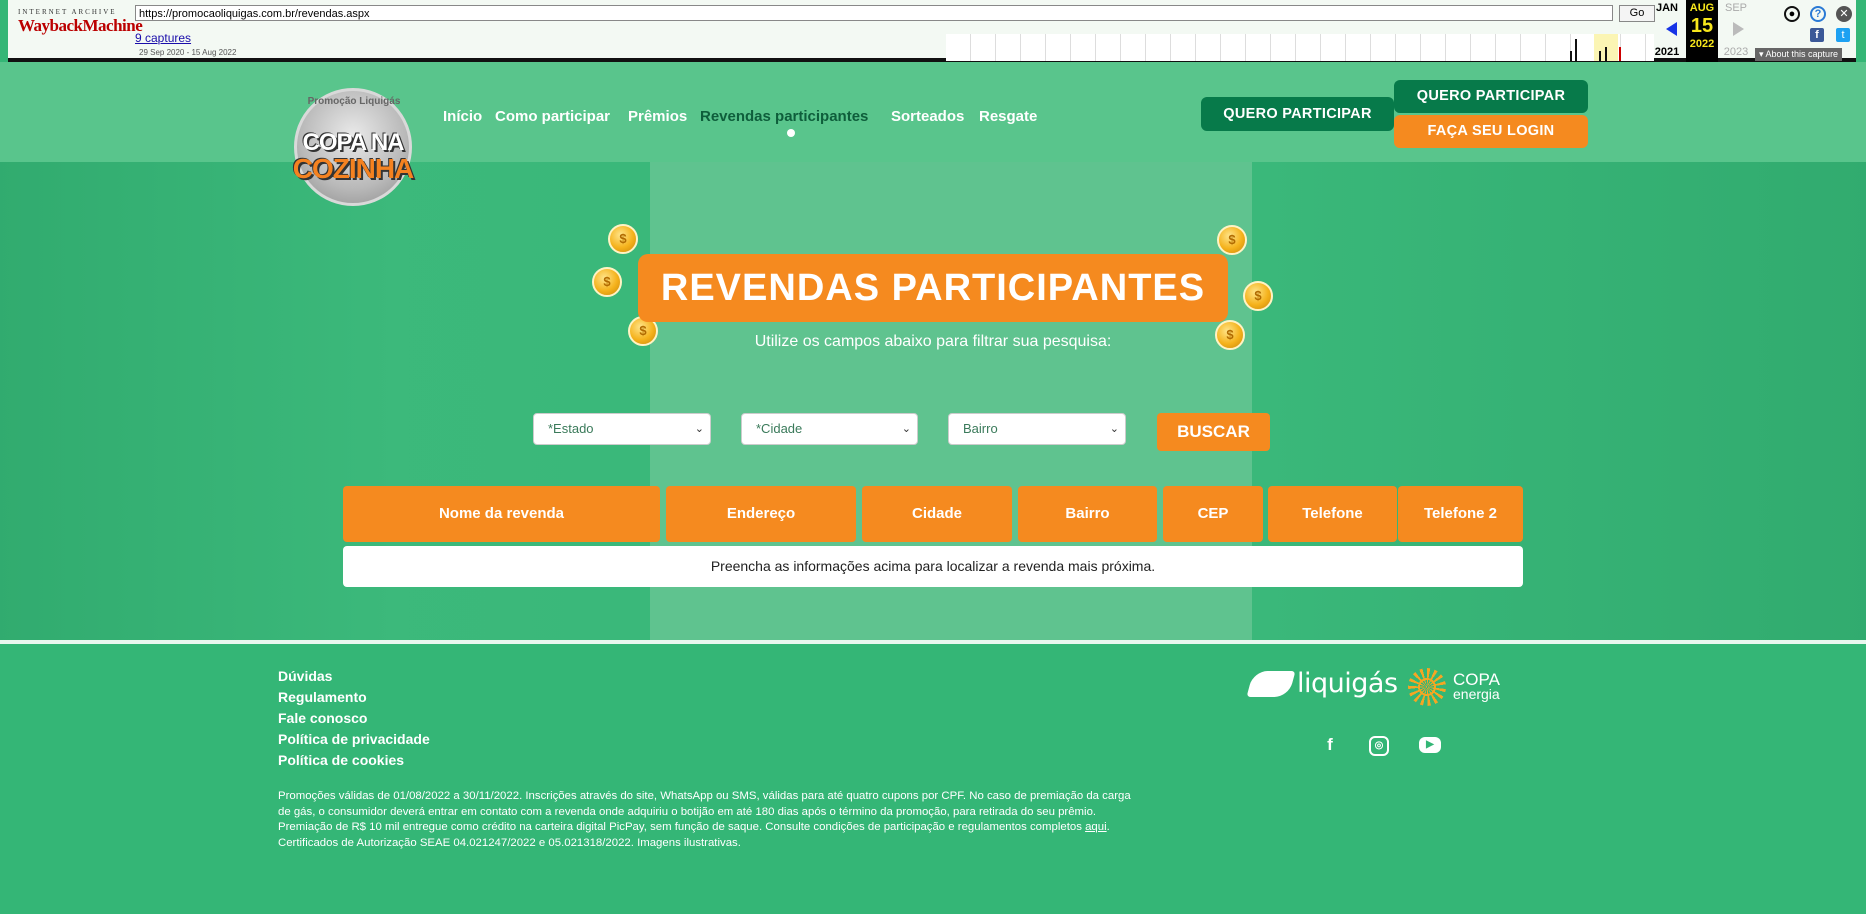  What do you see at coordinates (1037, 429) in the screenshot?
I see `bairro-select: Bairro ⌄` at bounding box center [1037, 429].